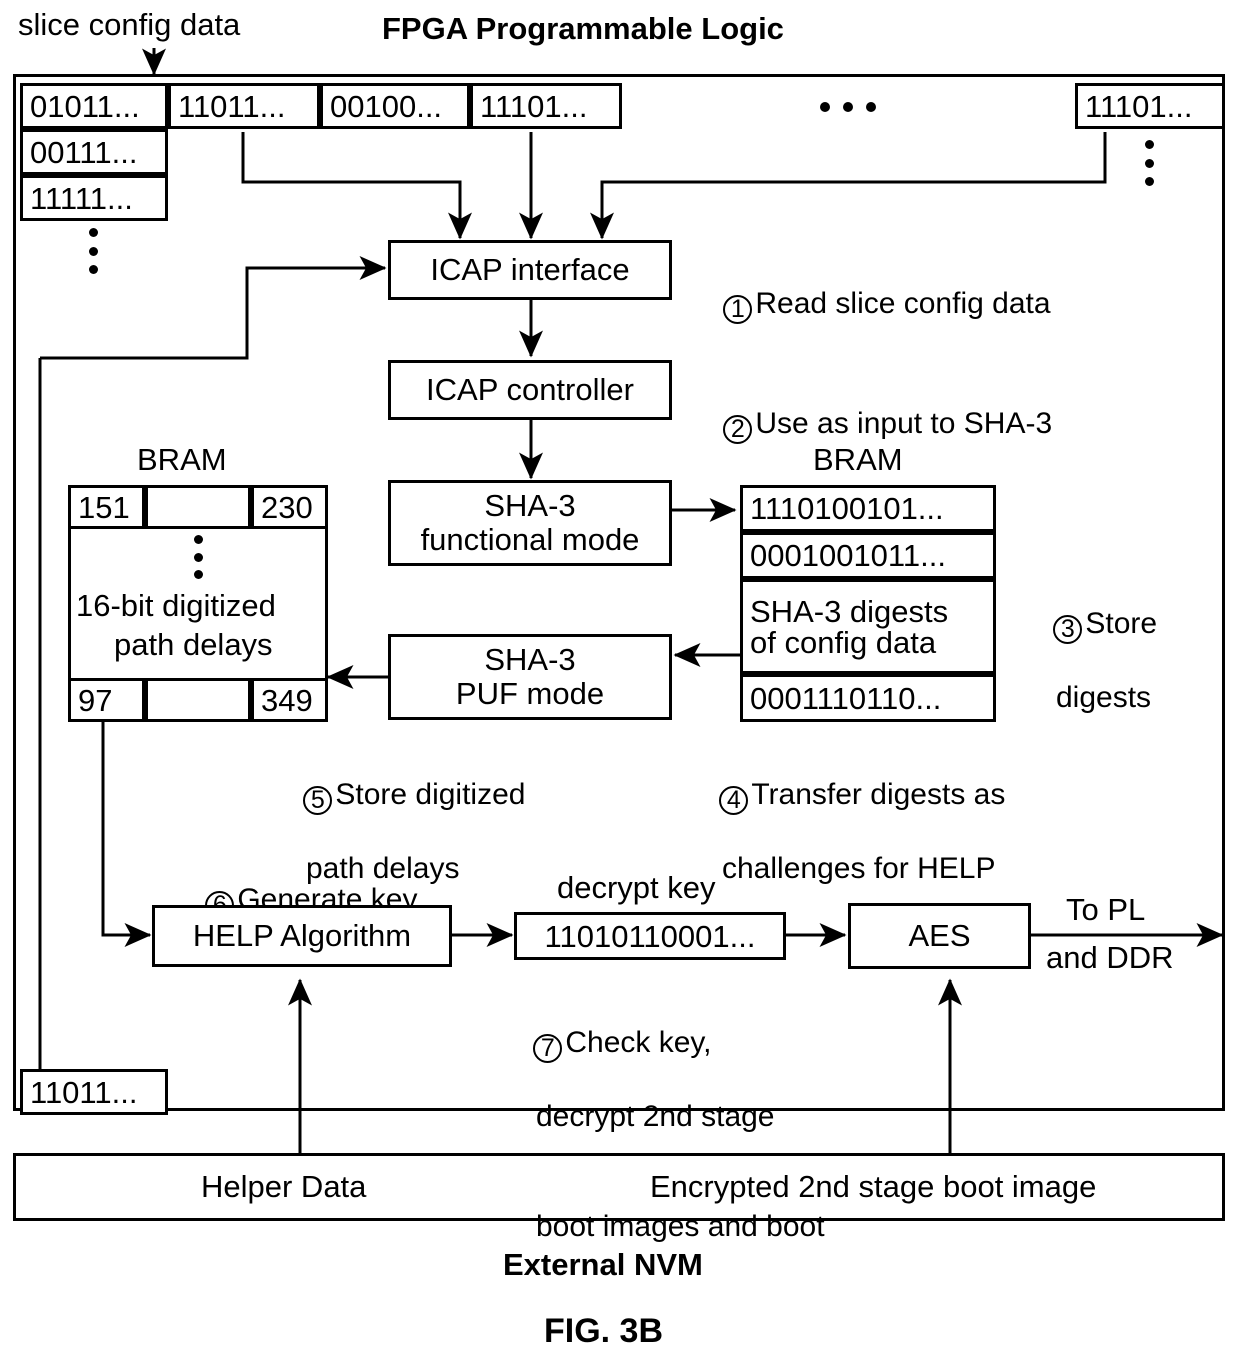 The height and width of the screenshot is (1365, 1240). Describe the element at coordinates (530, 390) in the screenshot. I see `icap-controller-block: ICAP controller` at that location.